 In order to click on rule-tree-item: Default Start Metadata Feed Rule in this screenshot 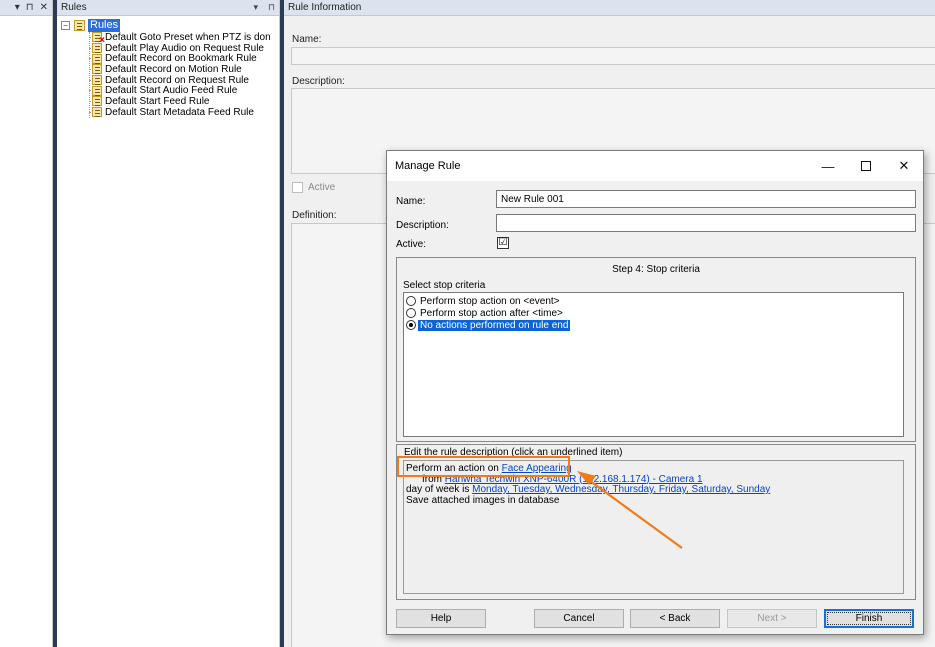, I will do `click(184, 112)`.